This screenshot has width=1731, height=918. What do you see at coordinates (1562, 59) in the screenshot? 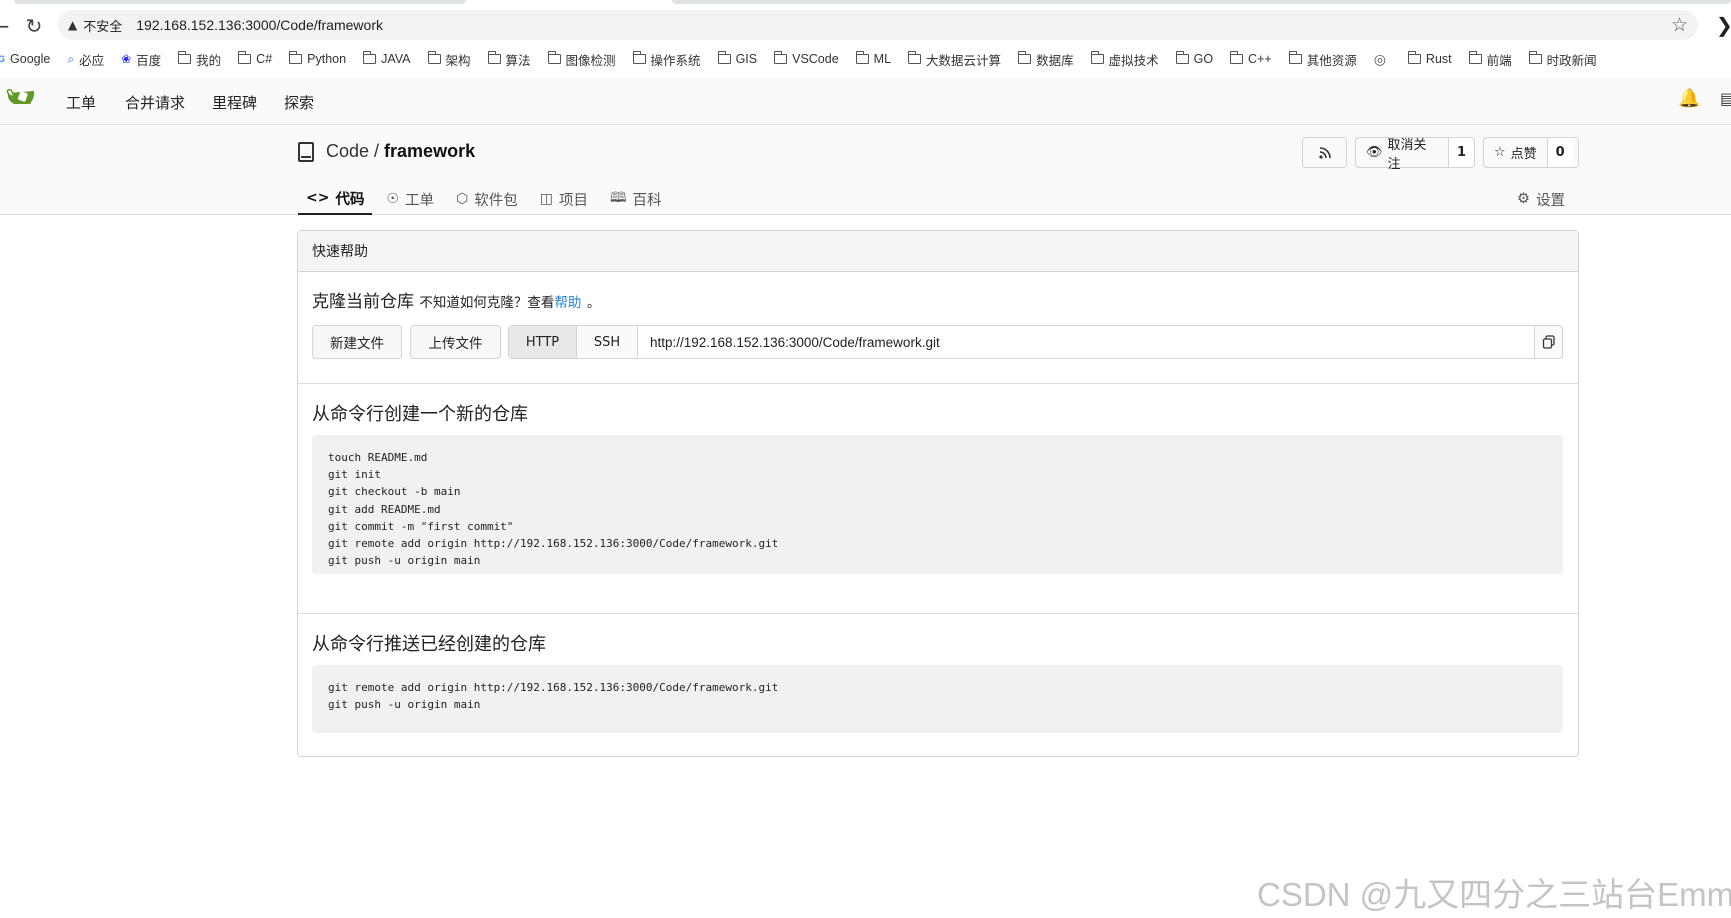
I see `bookmark-item: 时政新闻` at bounding box center [1562, 59].